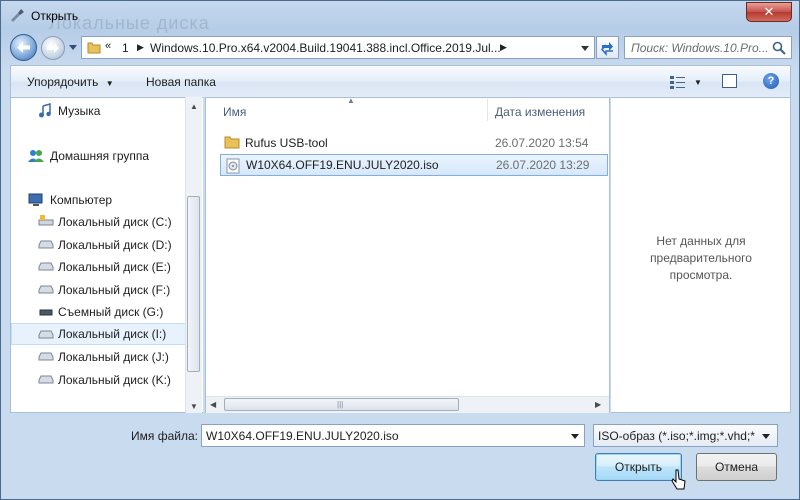  What do you see at coordinates (114, 290) in the screenshot?
I see `nav-item-label: Локальный диск (F:)` at bounding box center [114, 290].